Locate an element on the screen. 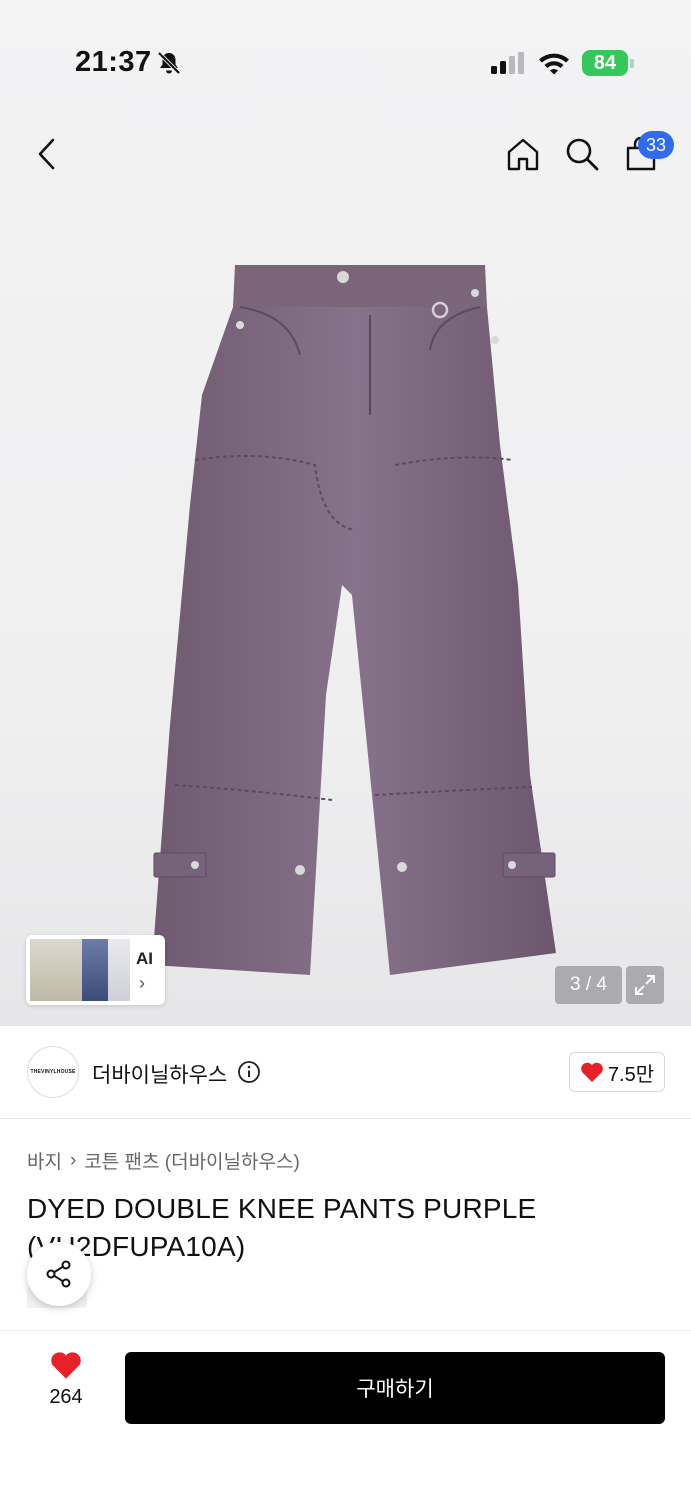  brand-row: THEVINYLHOUSE 더바이닐하우스 7.5만 is located at coordinates (345, 1072).